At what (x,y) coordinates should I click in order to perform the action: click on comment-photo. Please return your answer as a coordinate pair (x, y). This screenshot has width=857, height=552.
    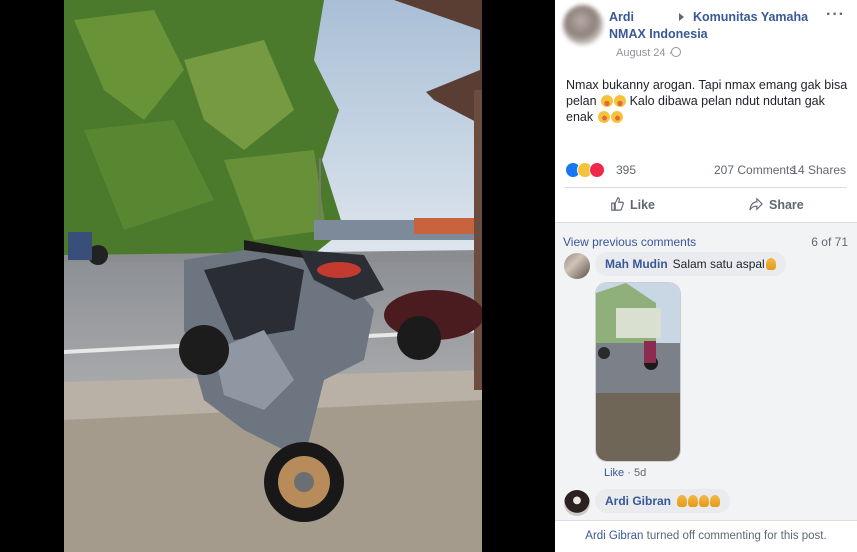
    Looking at the image, I should click on (638, 372).